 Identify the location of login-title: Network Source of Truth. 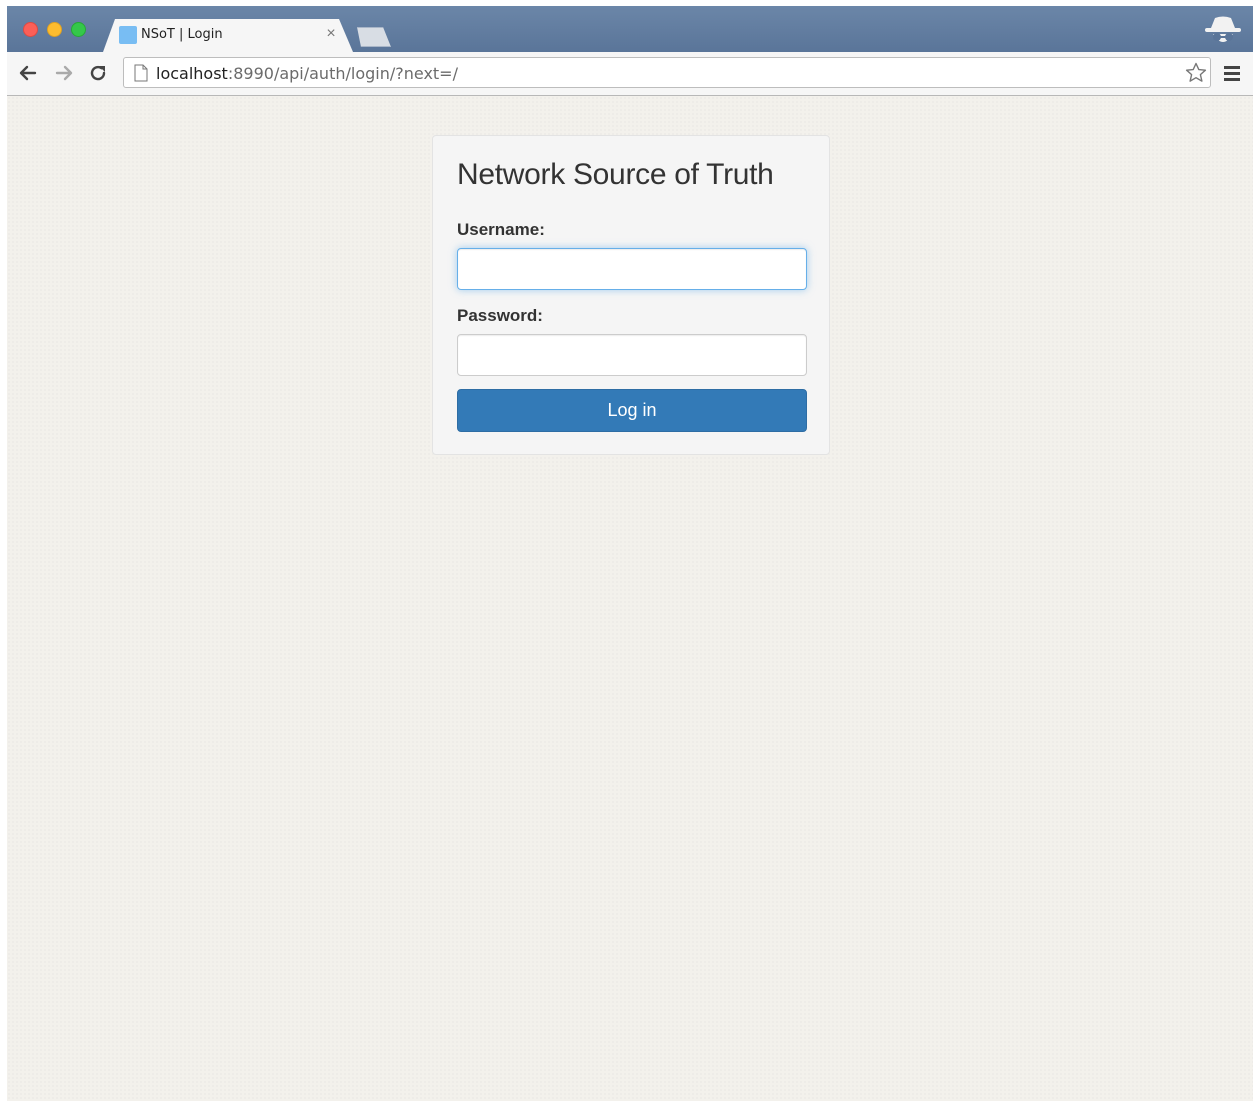
(615, 174).